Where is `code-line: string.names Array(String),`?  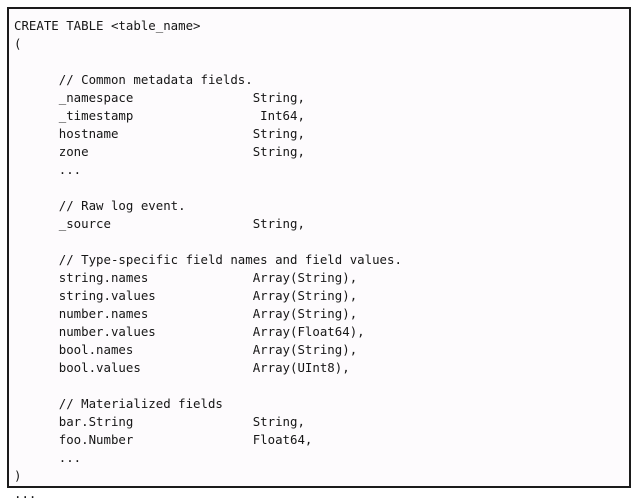
code-line: string.names Array(String), is located at coordinates (186, 277).